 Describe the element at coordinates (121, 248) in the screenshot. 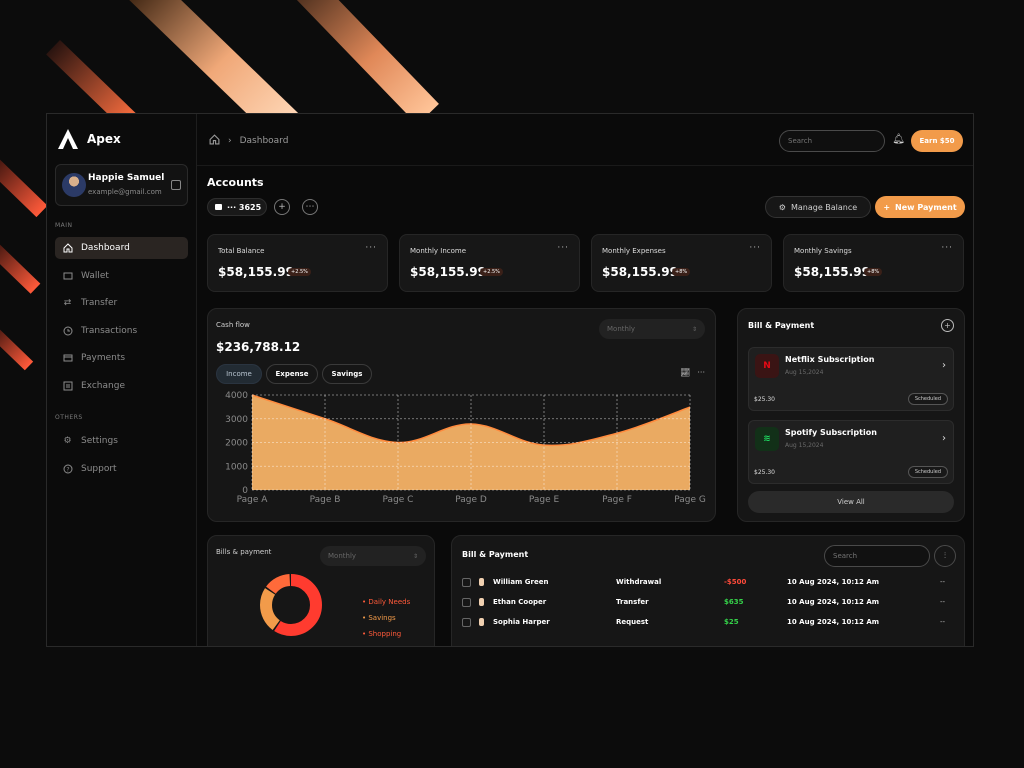

I see `sidebar-item-dashboard: Dashboard` at that location.